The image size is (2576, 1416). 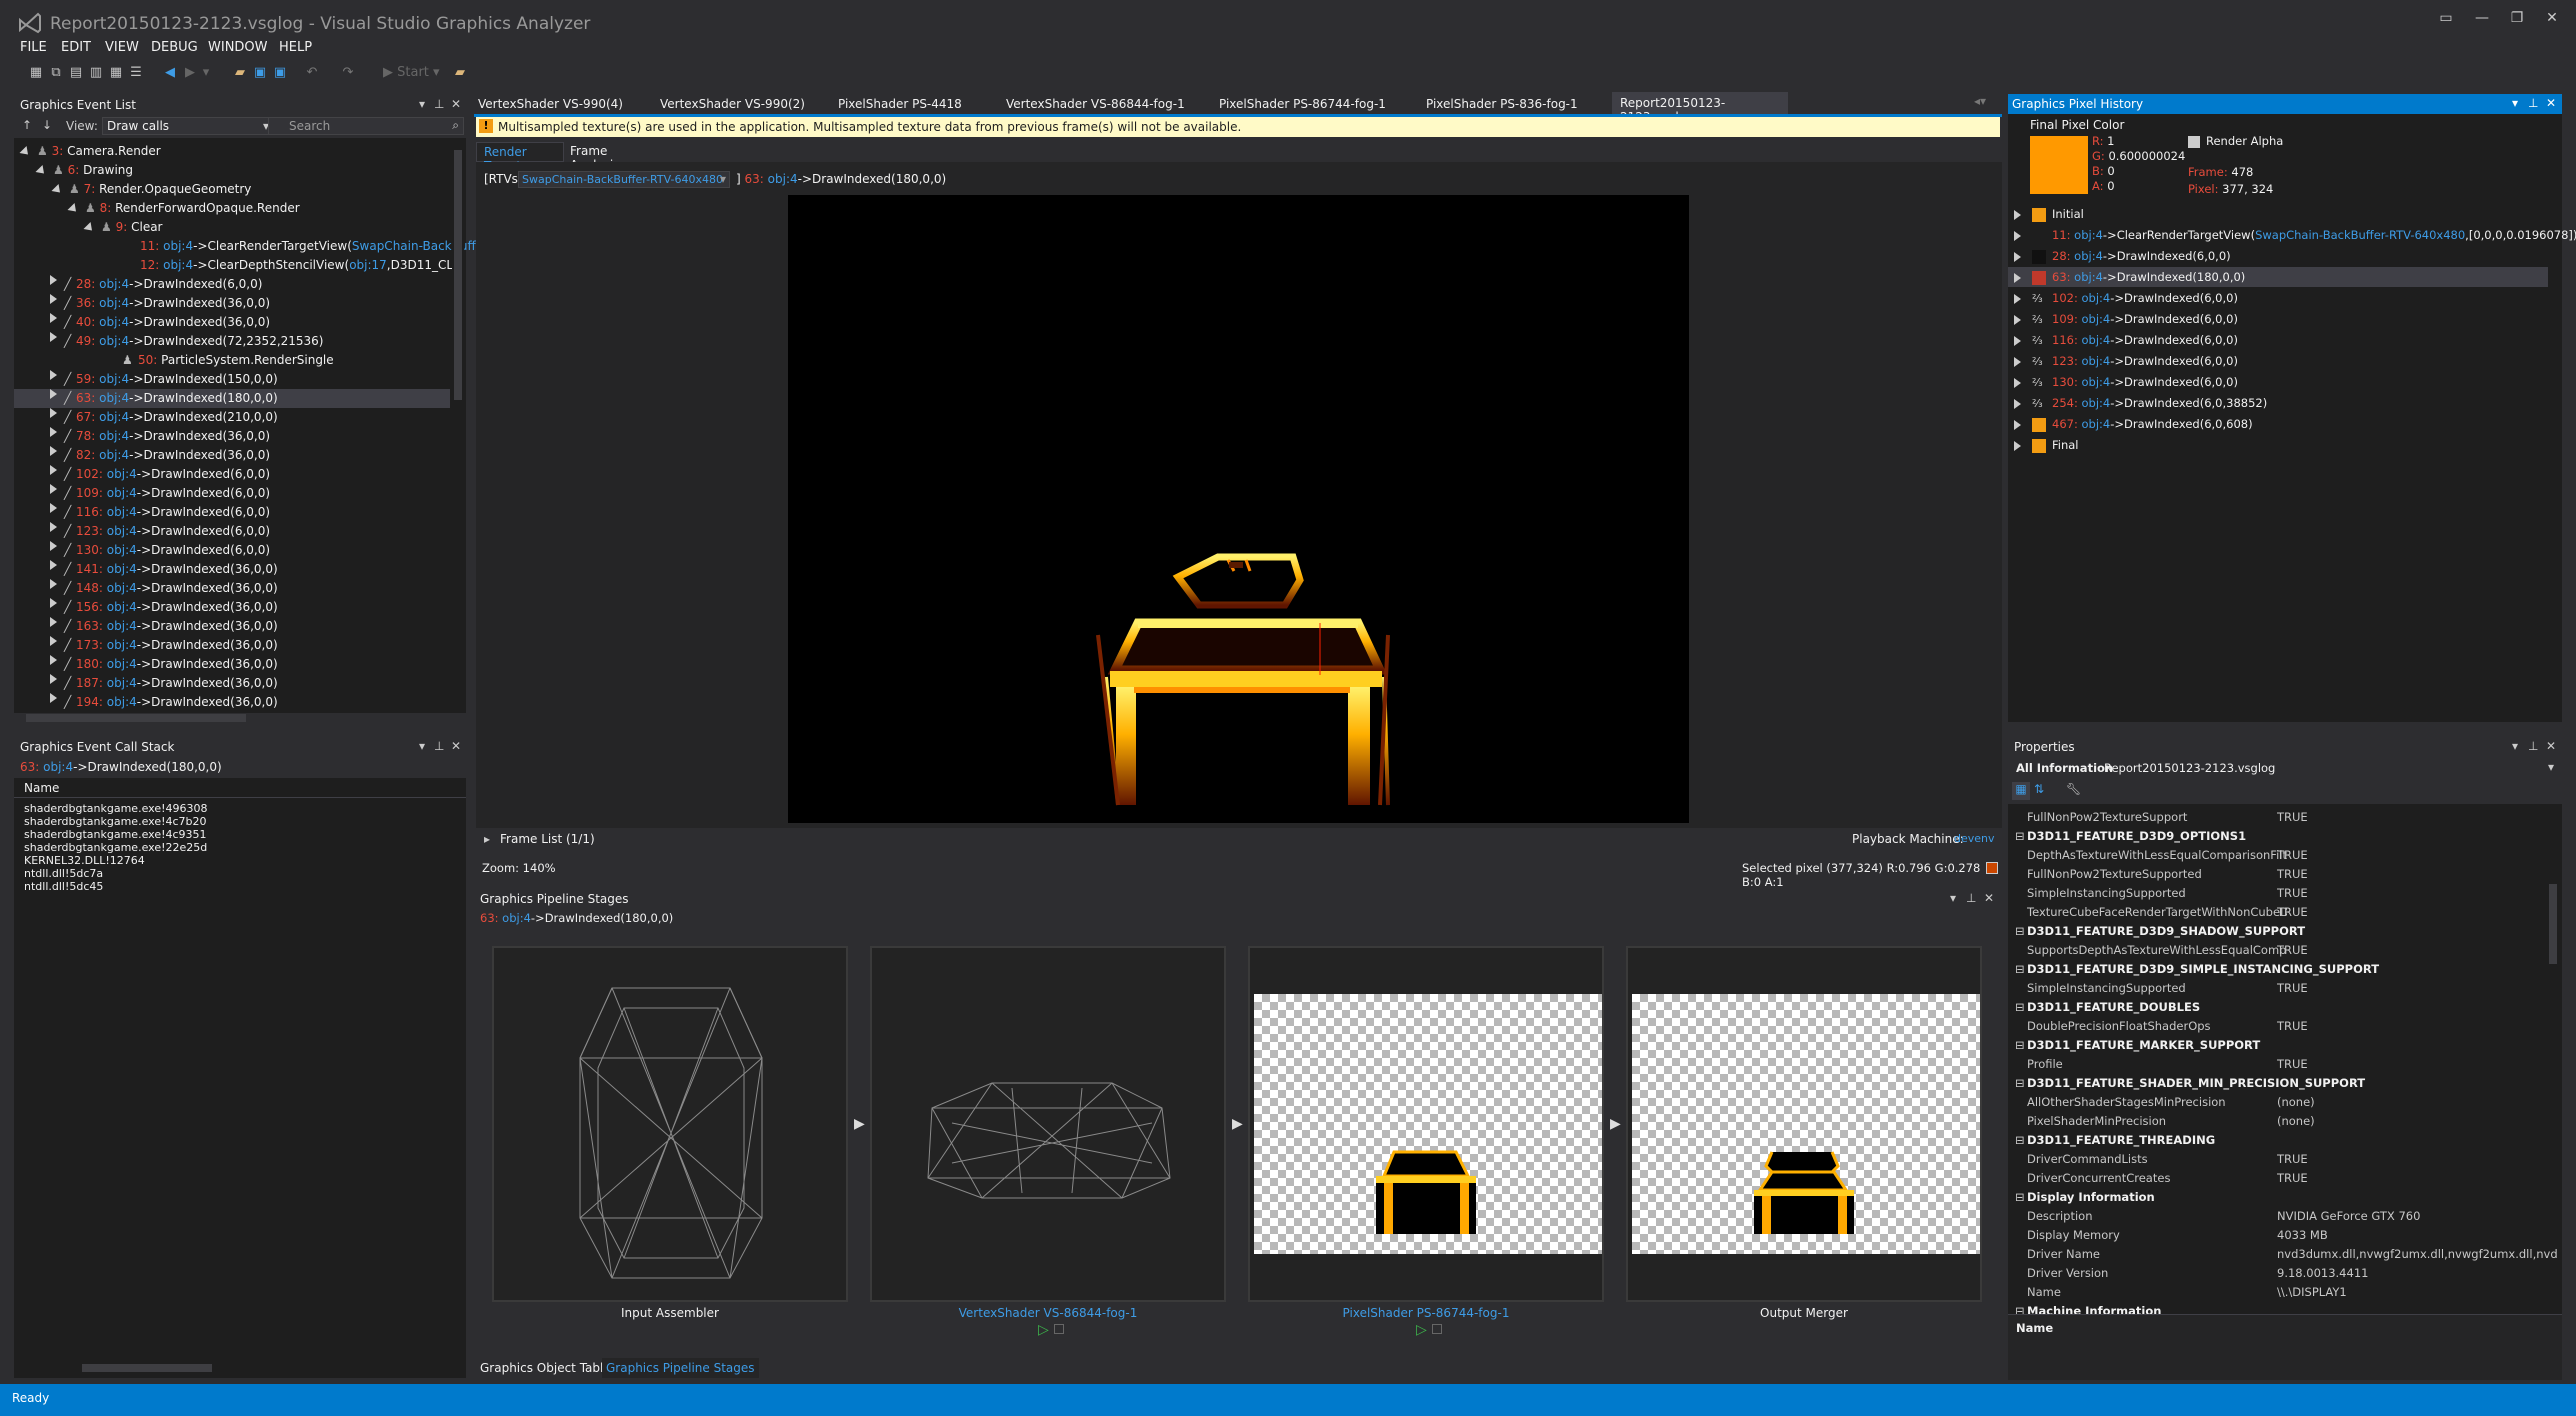 I want to click on pixel-history-row: Final, so click(x=2278, y=445).